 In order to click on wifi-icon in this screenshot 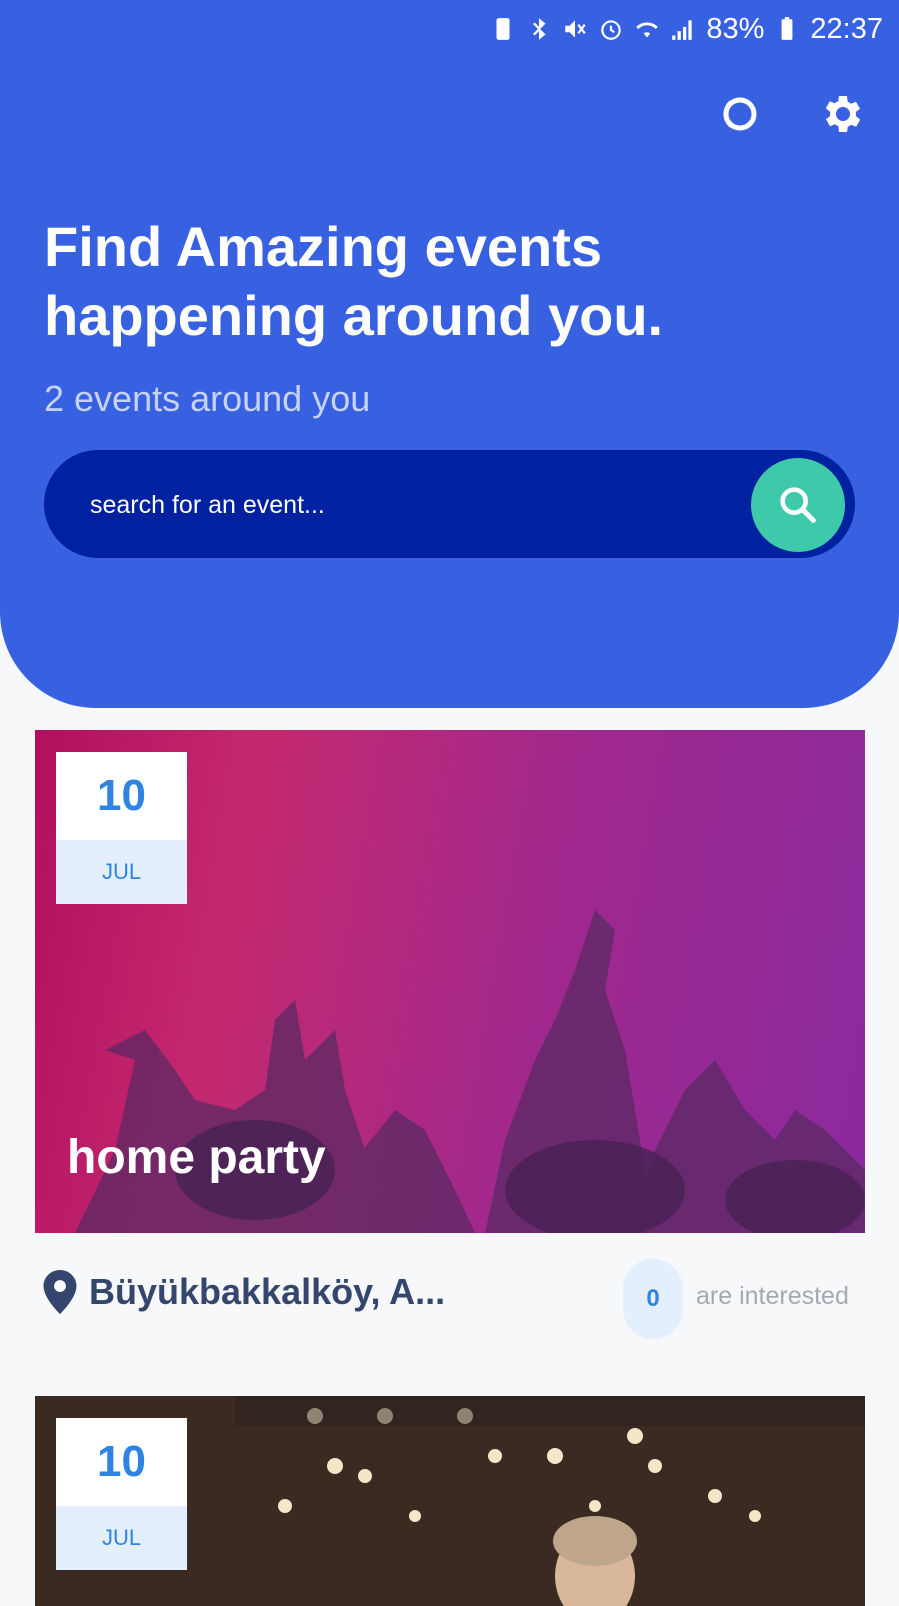, I will do `click(647, 29)`.